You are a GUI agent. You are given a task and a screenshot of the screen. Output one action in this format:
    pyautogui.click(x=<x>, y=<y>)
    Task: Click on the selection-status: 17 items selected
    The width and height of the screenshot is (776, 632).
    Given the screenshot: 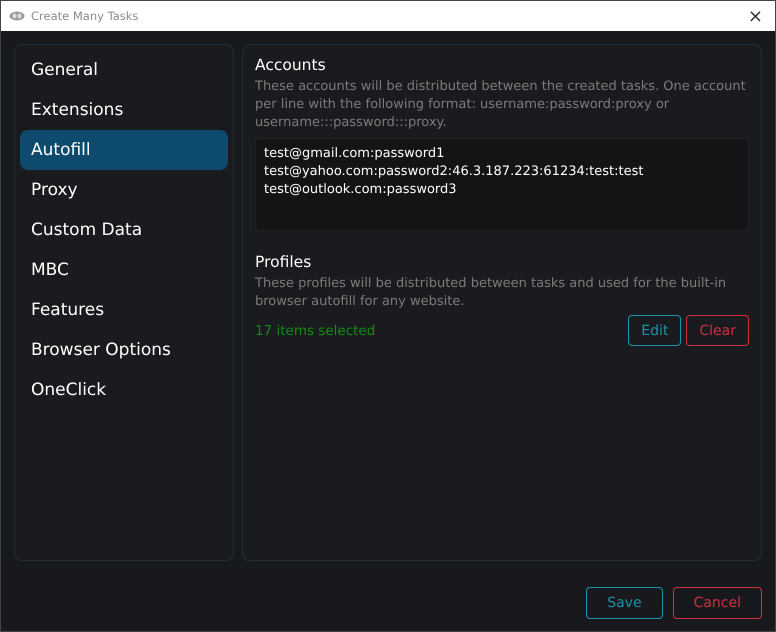 What is the action you would take?
    pyautogui.click(x=315, y=330)
    